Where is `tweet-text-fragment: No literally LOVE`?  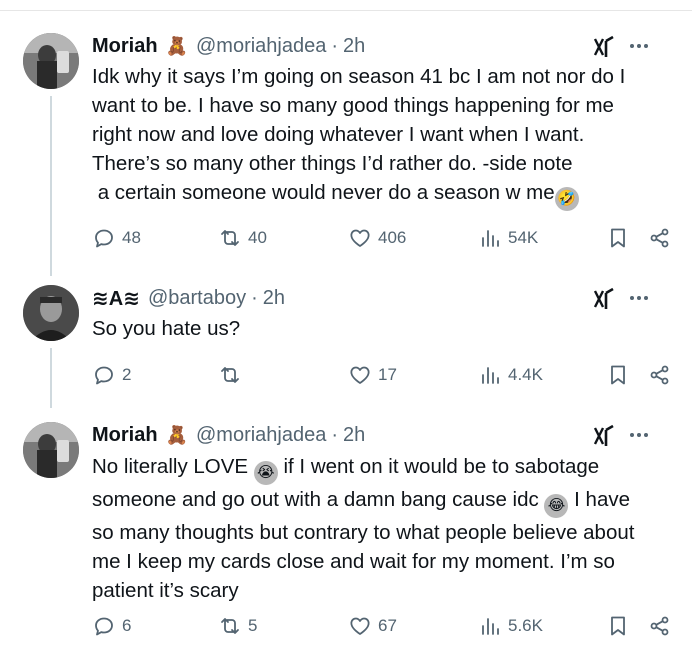 tweet-text-fragment: No literally LOVE is located at coordinates (173, 466).